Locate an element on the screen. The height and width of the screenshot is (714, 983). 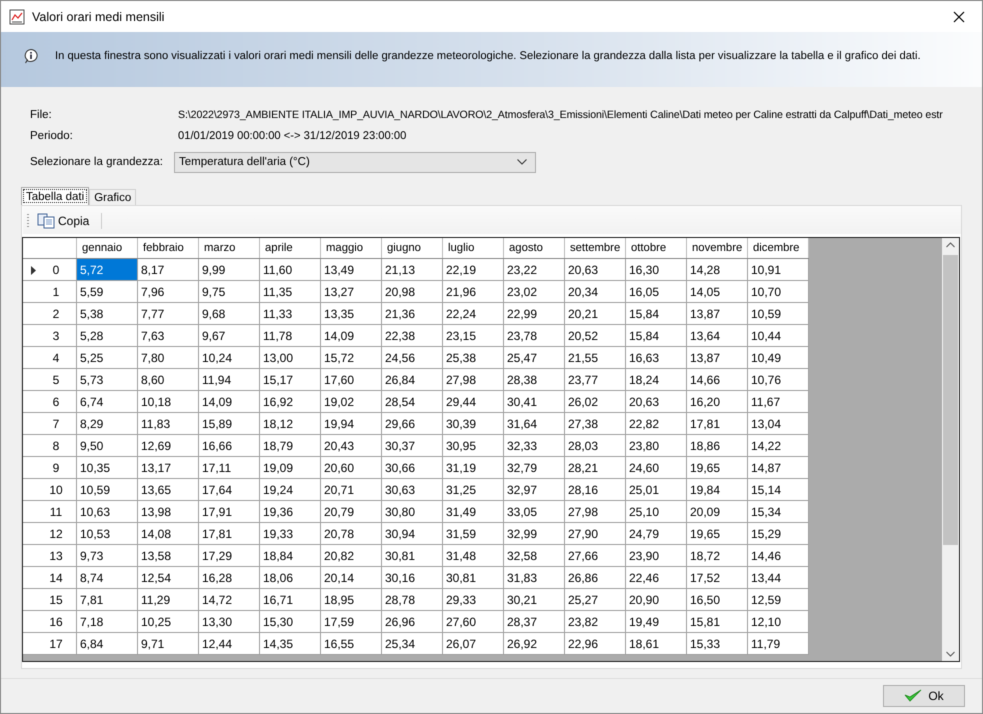
row-header: 5 is located at coordinates (49, 379).